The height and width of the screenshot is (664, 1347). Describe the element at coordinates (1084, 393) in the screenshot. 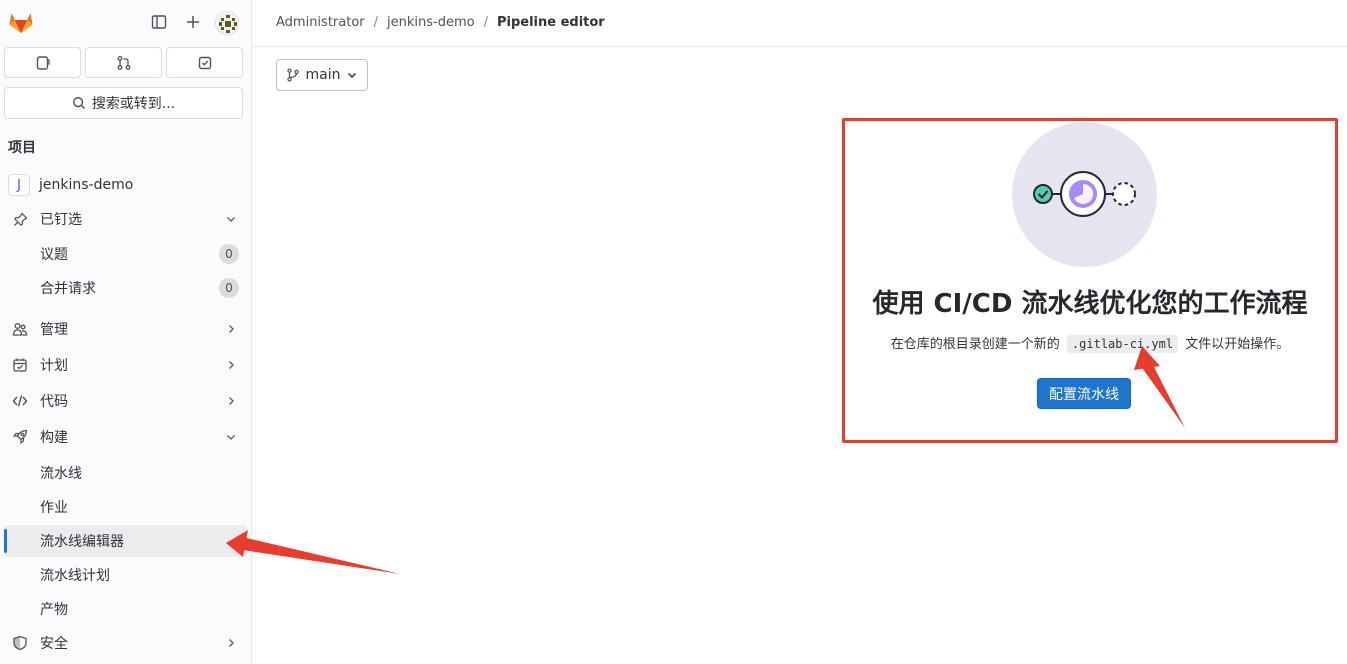

I see `configure-pipeline-button: 配置流水线` at that location.